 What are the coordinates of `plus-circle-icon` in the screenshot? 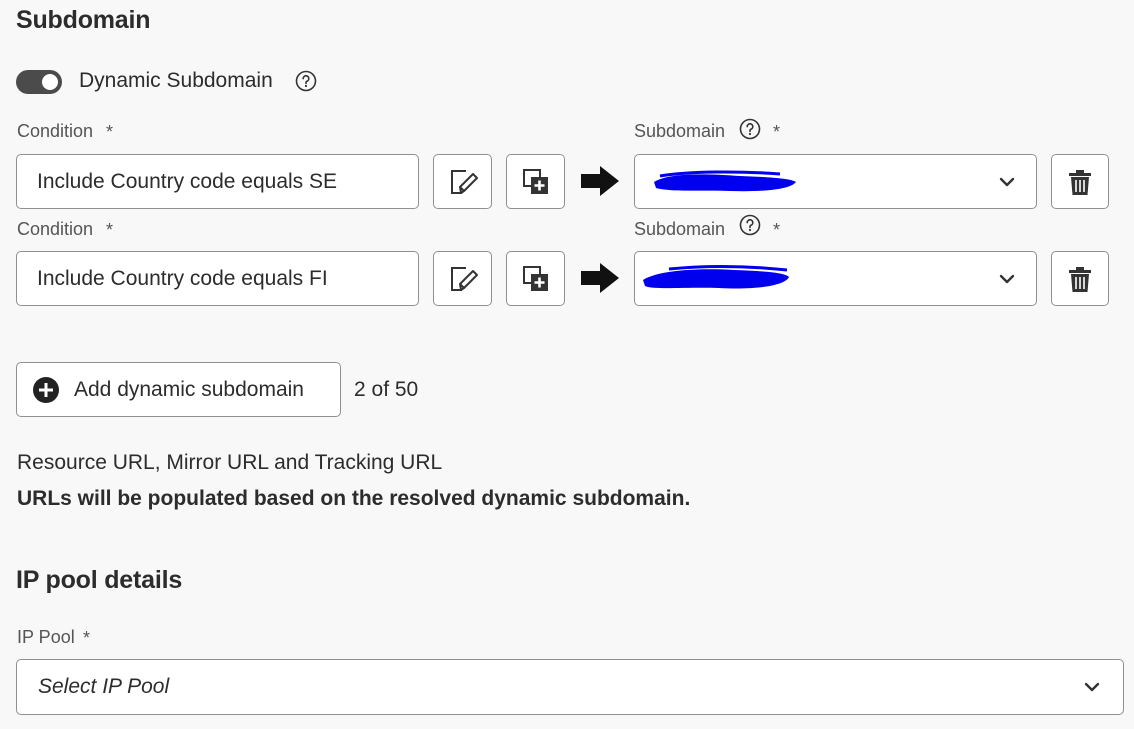 It's located at (46, 390).